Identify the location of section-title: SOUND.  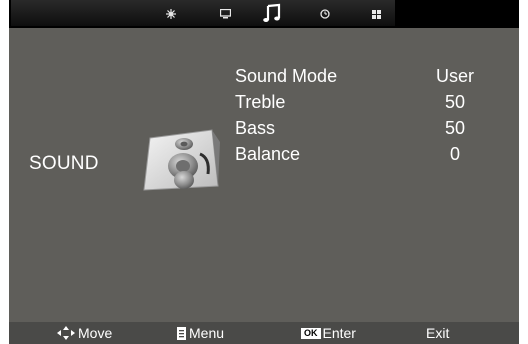
(64, 163).